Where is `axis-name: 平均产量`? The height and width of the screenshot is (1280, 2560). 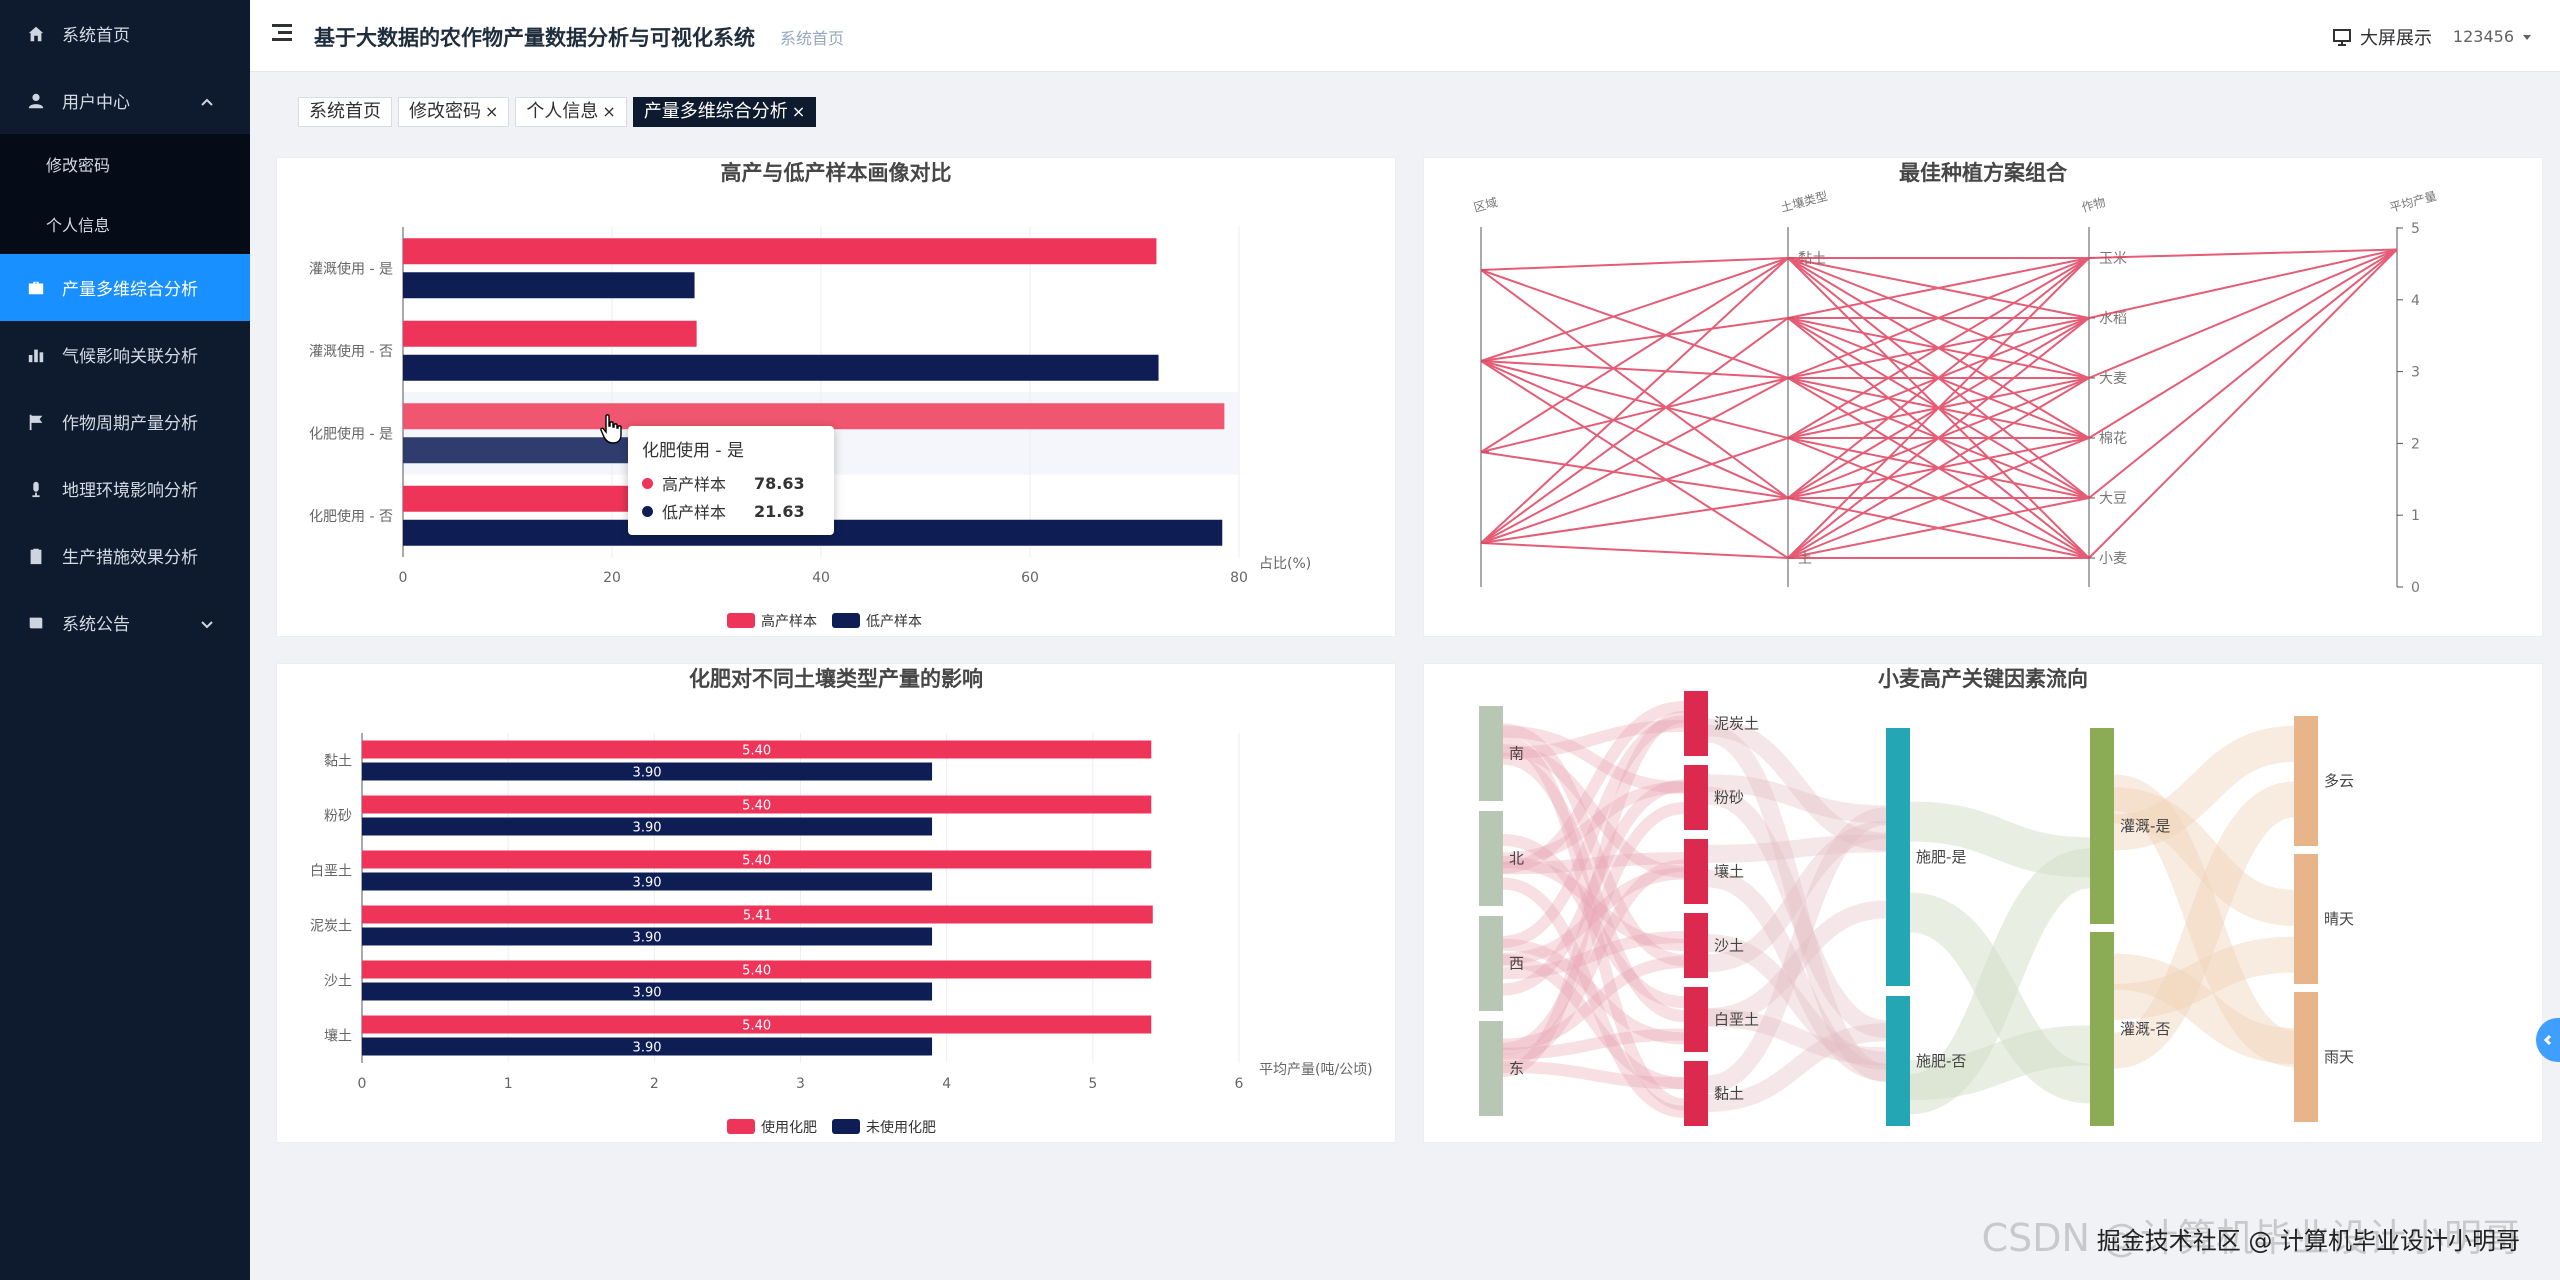 axis-name: 平均产量 is located at coordinates (2413, 202).